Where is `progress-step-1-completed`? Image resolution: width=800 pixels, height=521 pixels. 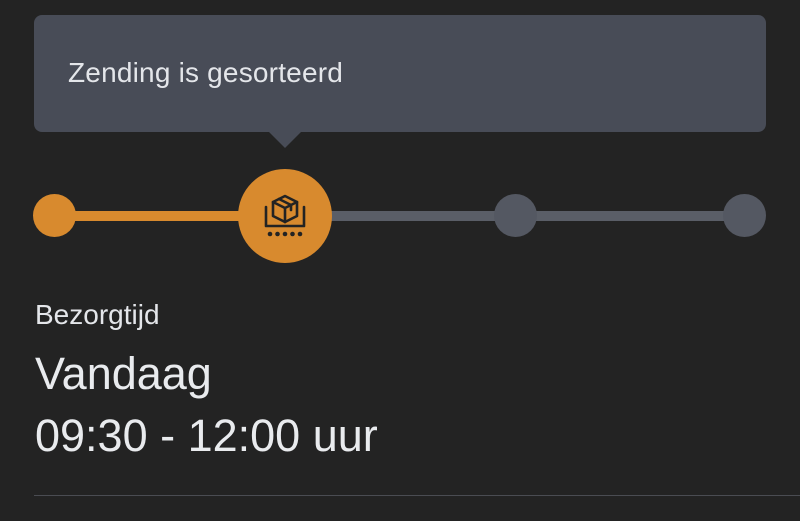
progress-step-1-completed is located at coordinates (54, 215).